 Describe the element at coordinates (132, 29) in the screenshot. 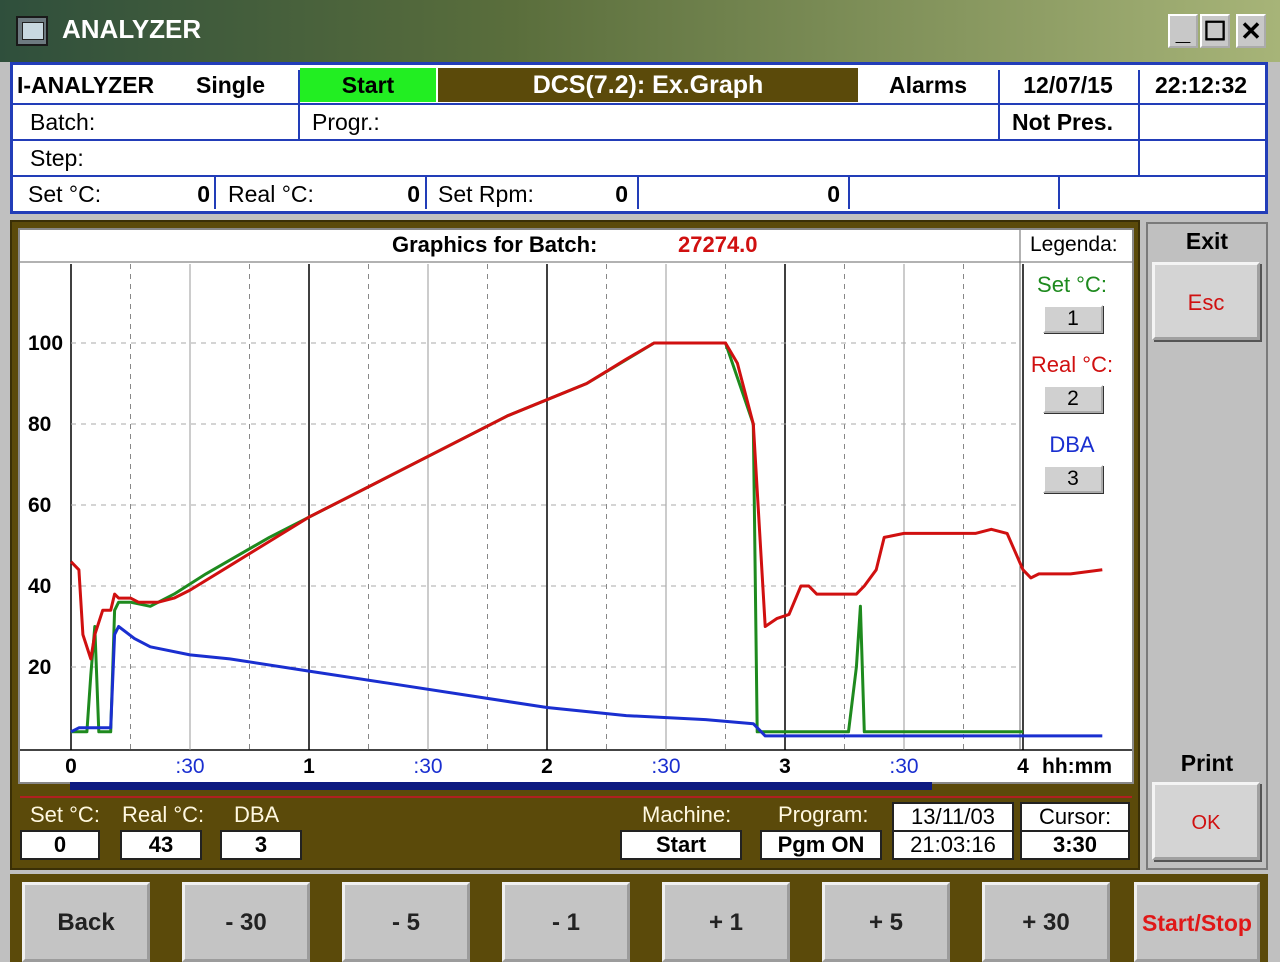

I see `window-title: ANALYZER` at that location.